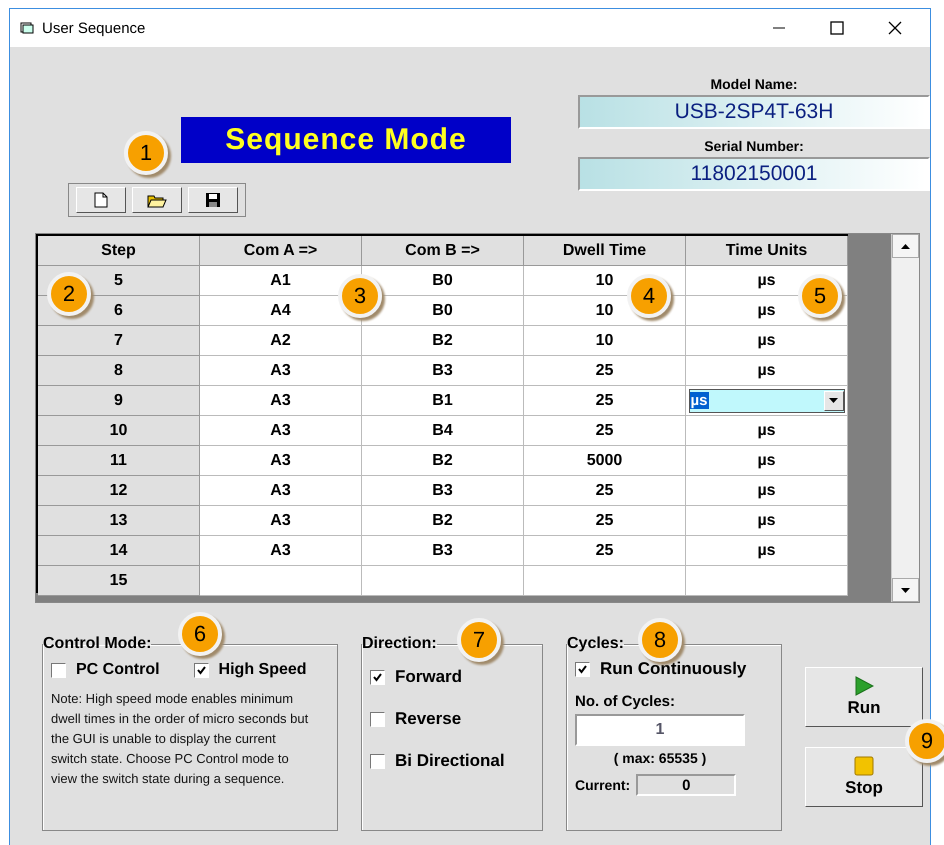  What do you see at coordinates (625, 701) in the screenshot?
I see `cycles-count-label: No. of Cycles:` at bounding box center [625, 701].